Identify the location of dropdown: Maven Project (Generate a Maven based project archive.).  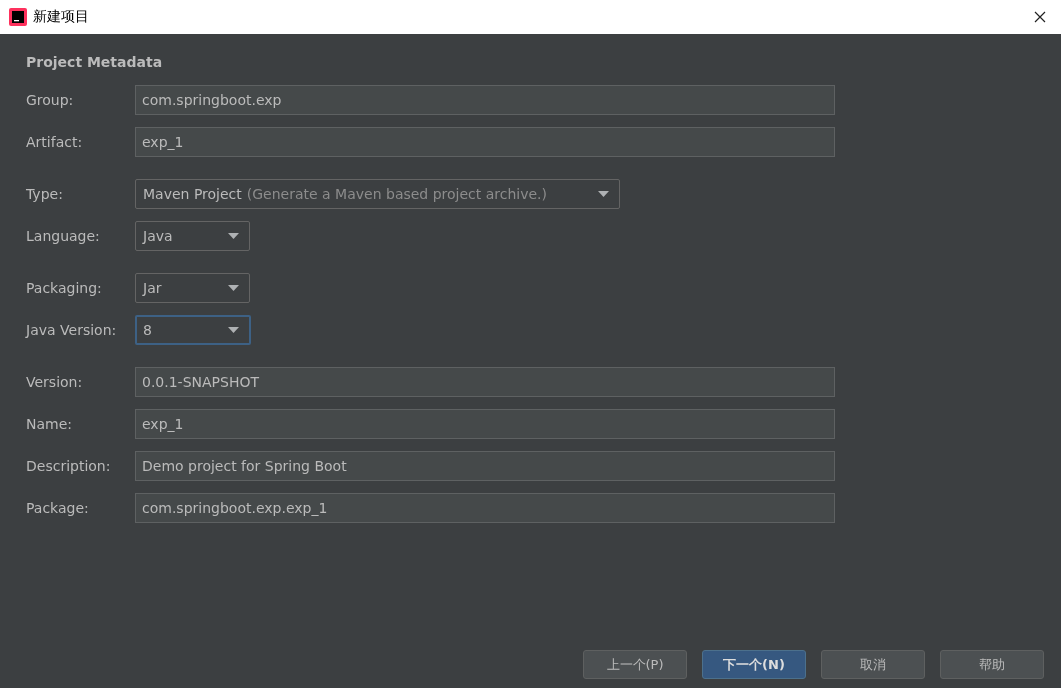
(377, 194).